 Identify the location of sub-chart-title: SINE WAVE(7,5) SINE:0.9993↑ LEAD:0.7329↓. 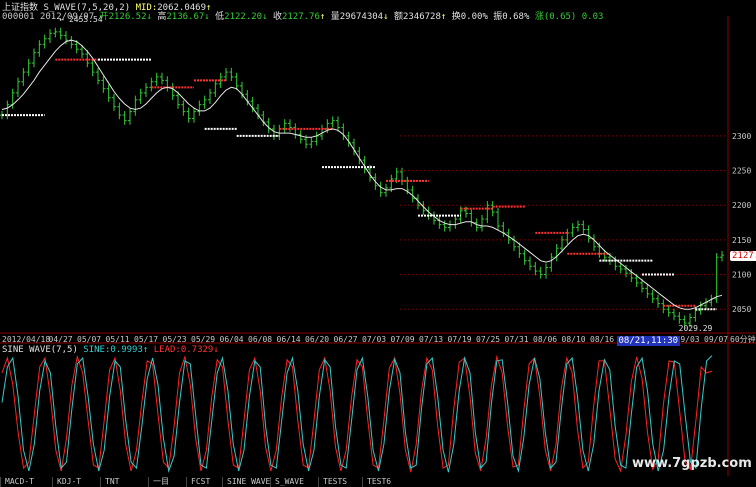
(110, 350).